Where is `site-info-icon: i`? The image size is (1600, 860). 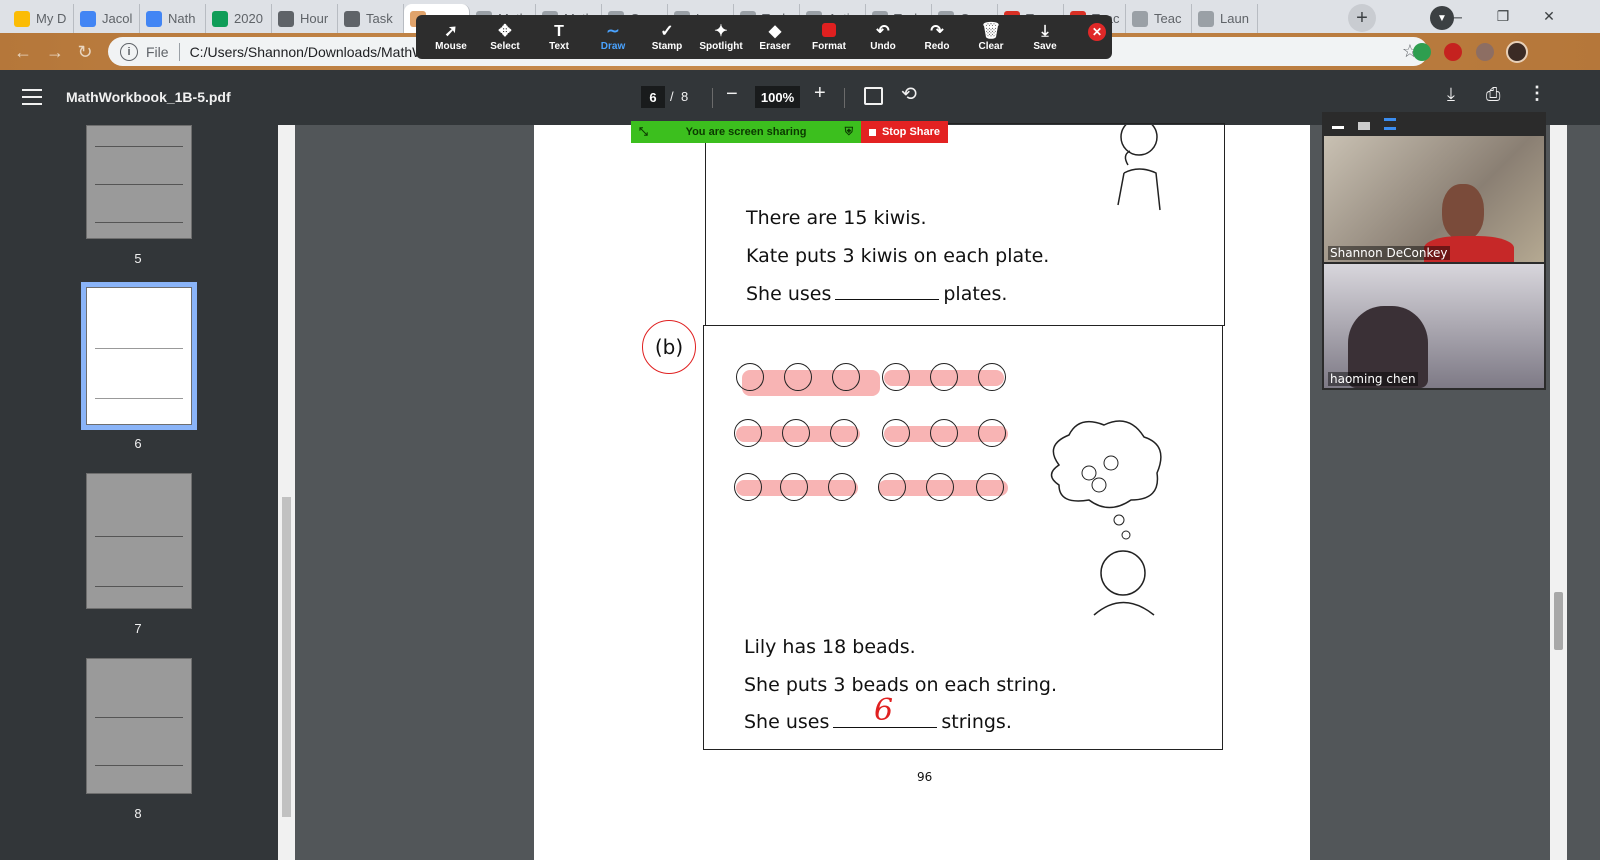
site-info-icon: i is located at coordinates (129, 51).